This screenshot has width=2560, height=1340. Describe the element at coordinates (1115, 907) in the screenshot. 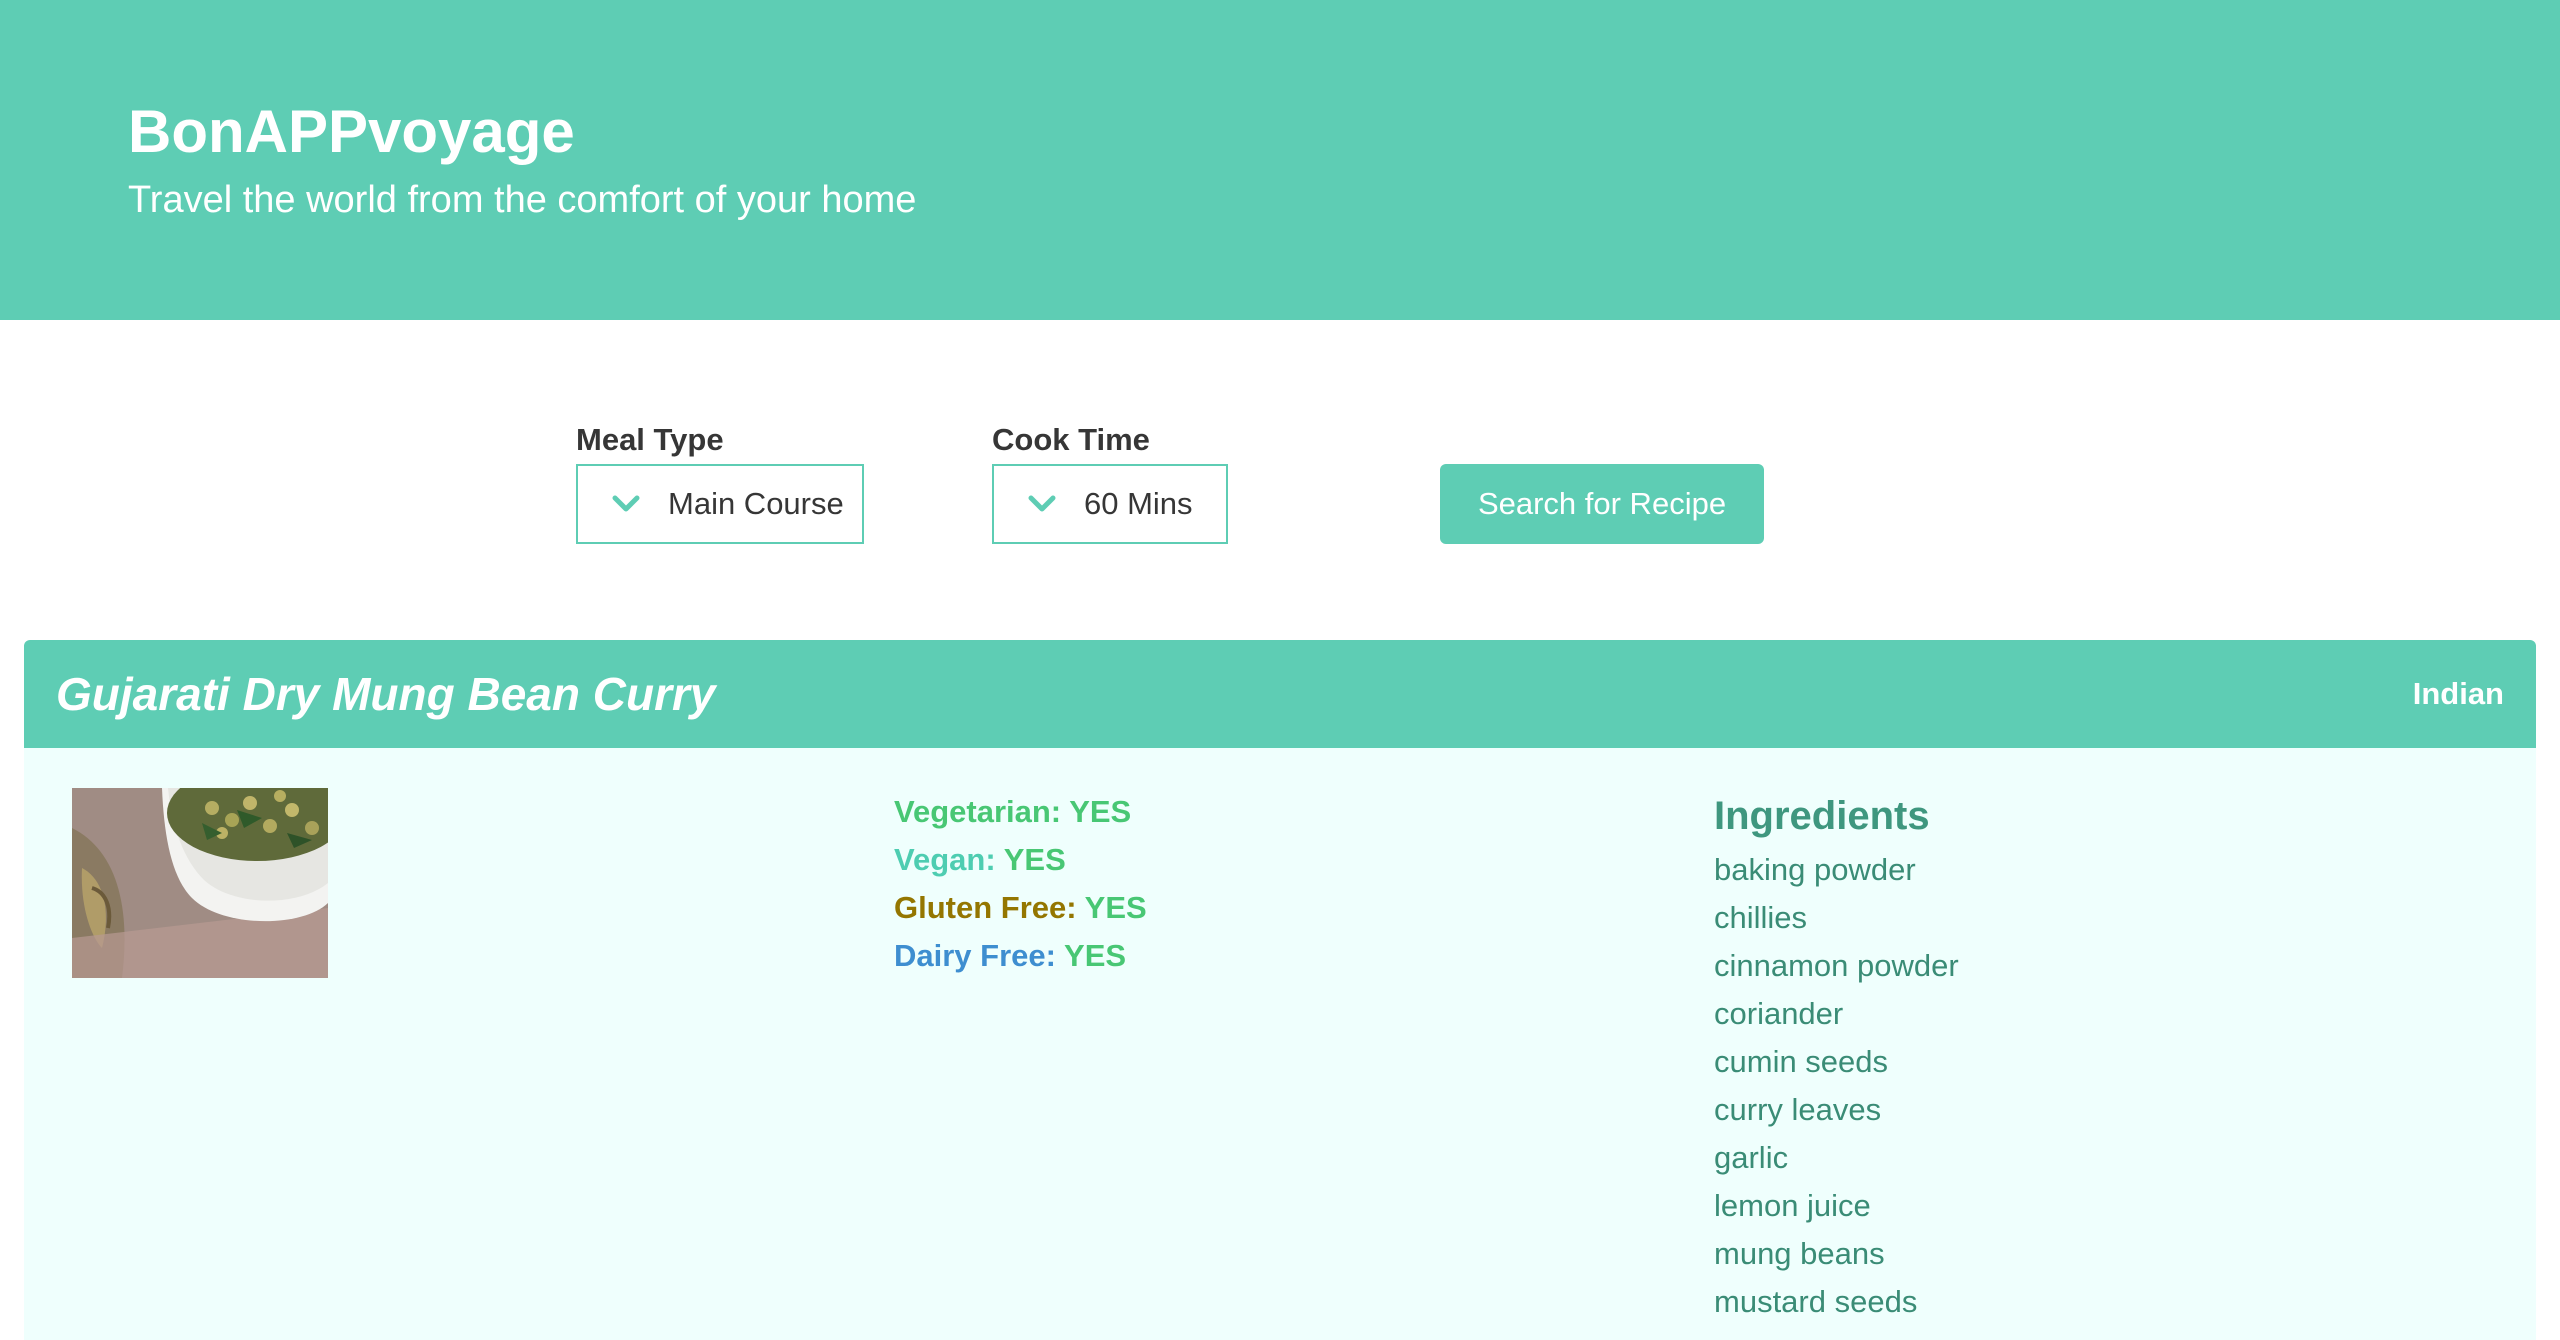

I see `gluten-free-value: YES` at that location.